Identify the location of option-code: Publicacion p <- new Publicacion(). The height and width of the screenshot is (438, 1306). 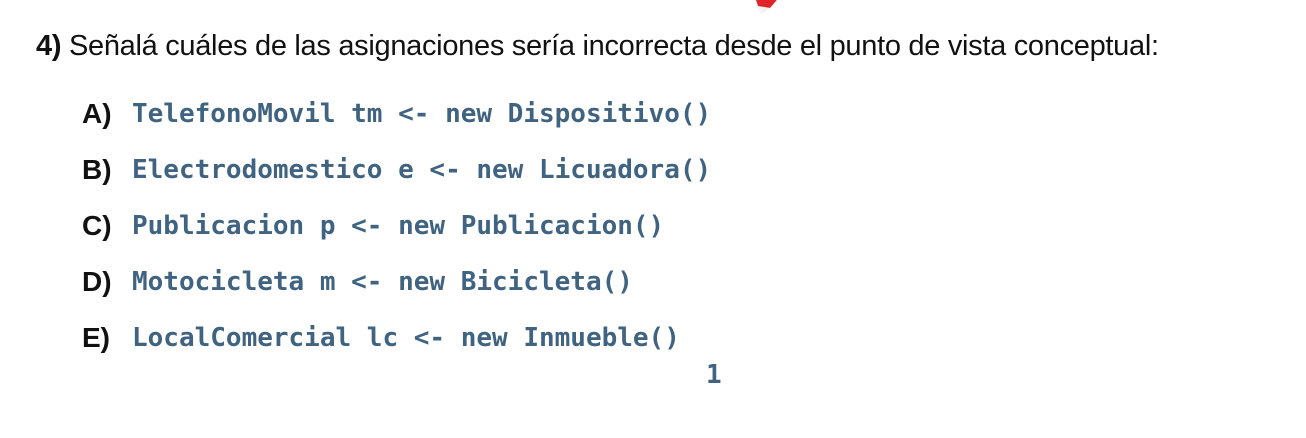
(398, 226).